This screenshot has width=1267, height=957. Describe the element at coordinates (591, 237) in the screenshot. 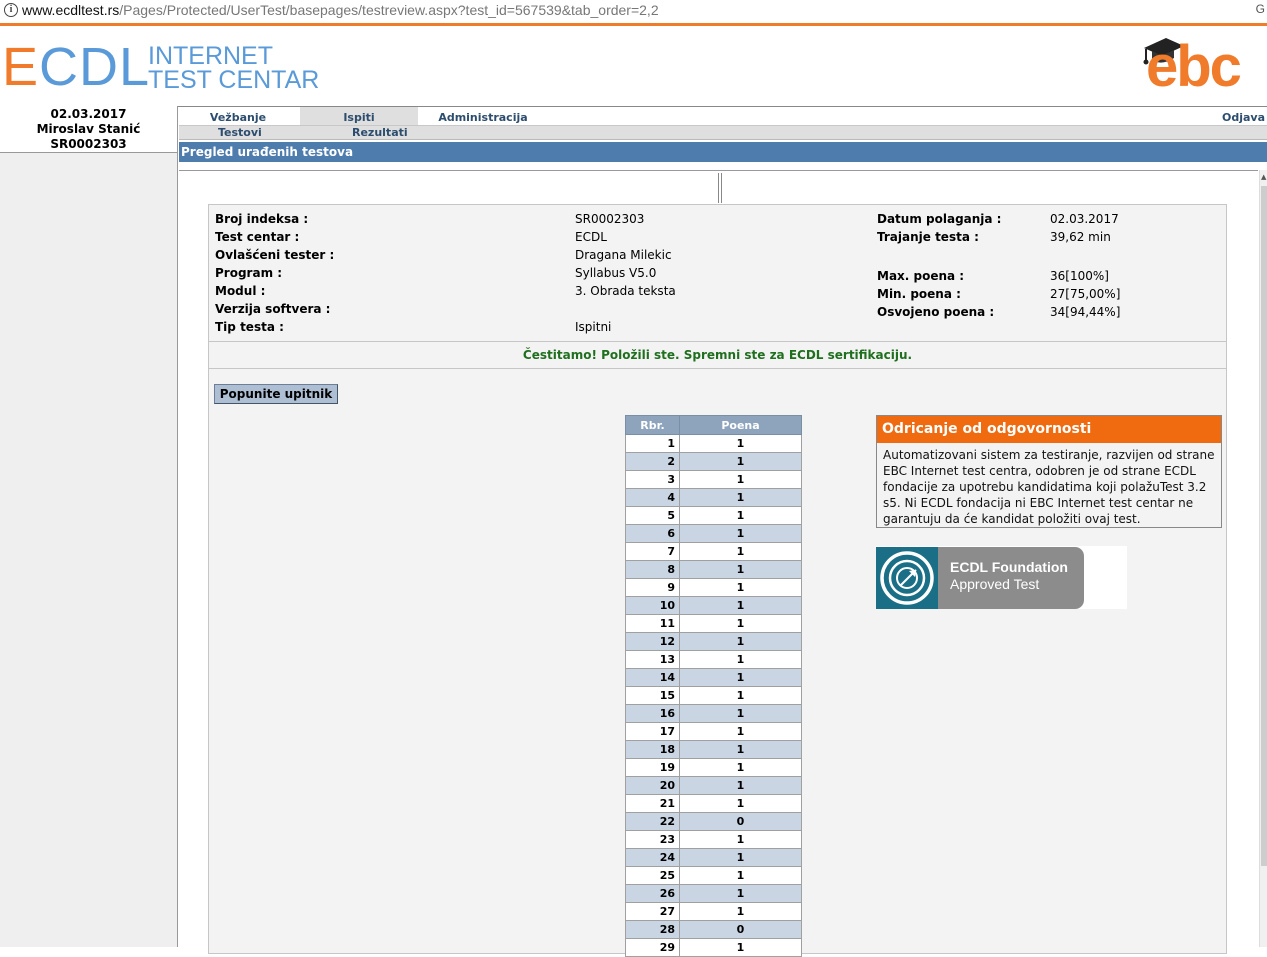

I see `value-test-centar: ECDL` at that location.